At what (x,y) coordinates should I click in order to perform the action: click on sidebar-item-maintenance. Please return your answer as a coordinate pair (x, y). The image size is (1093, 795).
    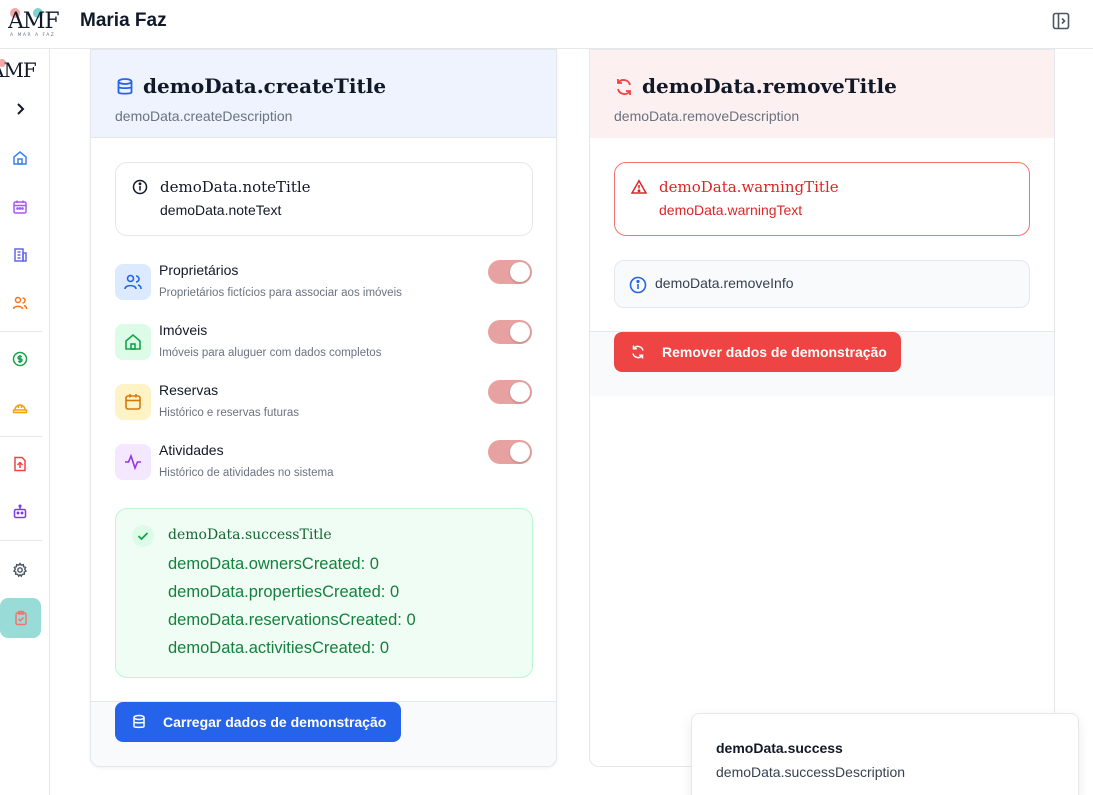
    Looking at the image, I should click on (20, 407).